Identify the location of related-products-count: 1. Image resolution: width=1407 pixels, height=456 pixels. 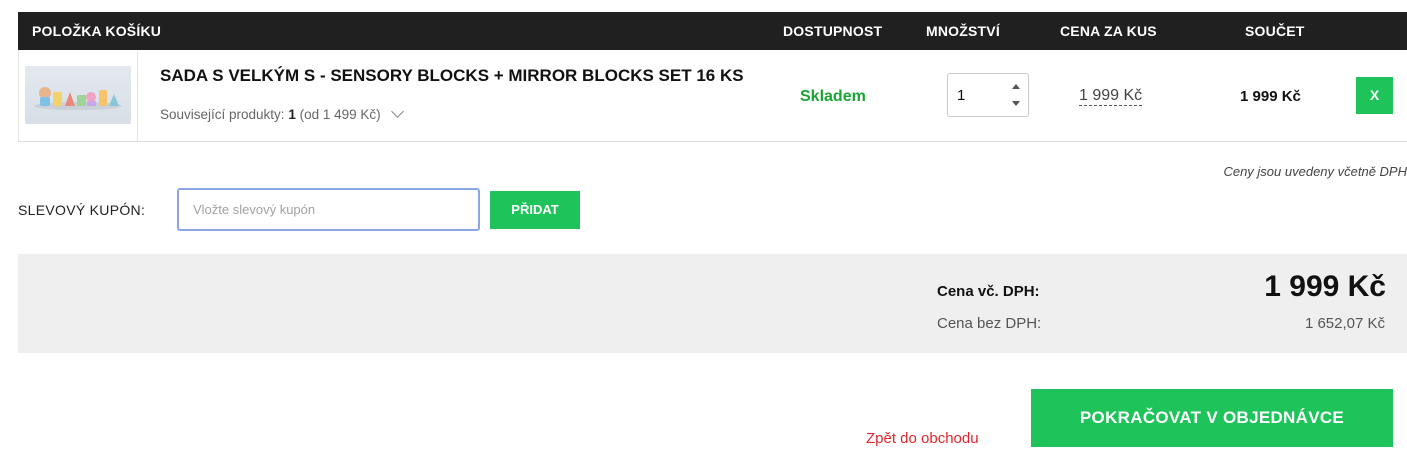
(292, 114).